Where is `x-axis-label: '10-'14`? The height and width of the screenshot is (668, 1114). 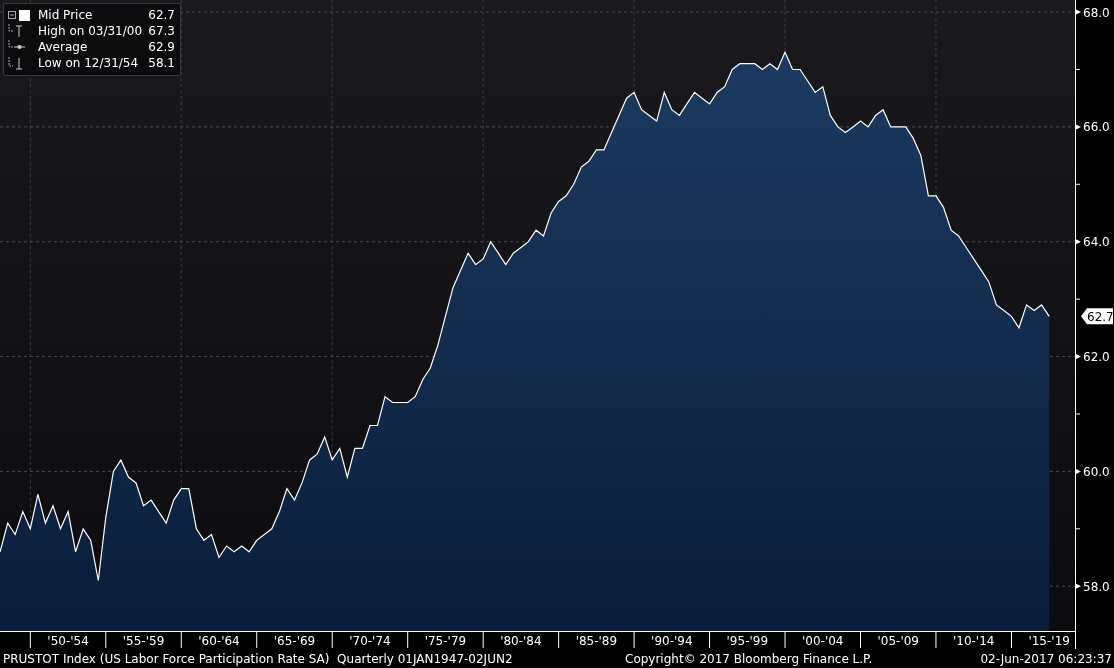
x-axis-label: '10-'14 is located at coordinates (974, 641).